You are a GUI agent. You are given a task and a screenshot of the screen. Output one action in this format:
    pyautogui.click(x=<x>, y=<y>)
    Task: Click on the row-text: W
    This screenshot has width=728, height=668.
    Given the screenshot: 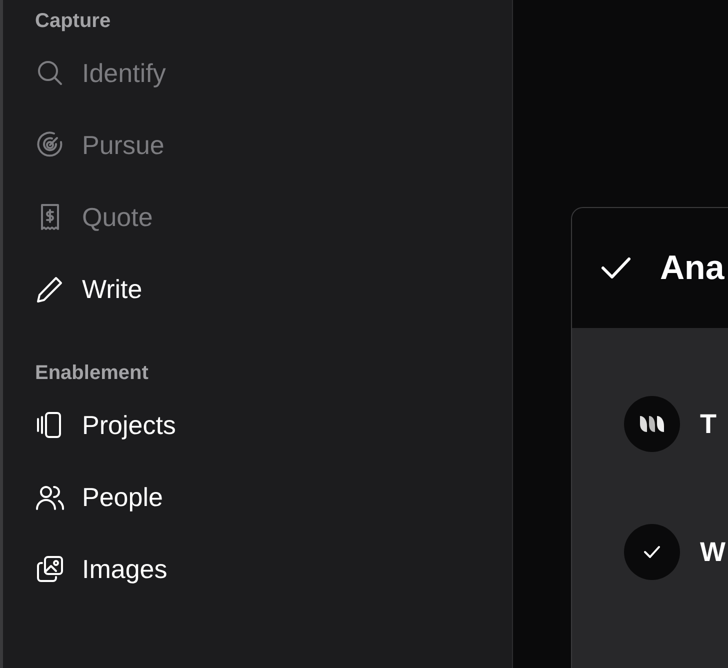 What is the action you would take?
    pyautogui.click(x=713, y=552)
    